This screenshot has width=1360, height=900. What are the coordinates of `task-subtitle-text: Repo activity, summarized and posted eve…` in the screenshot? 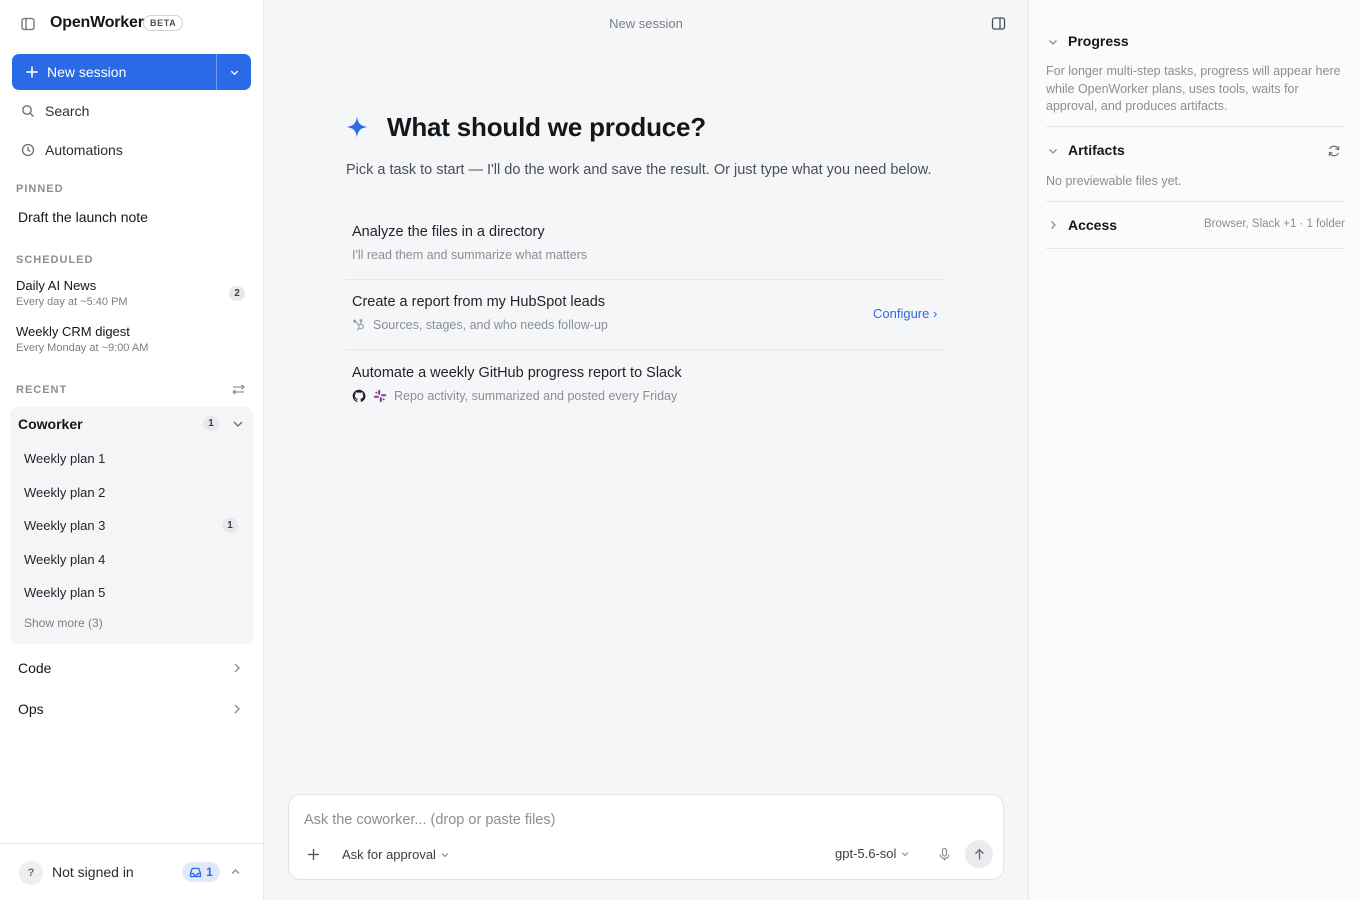 It's located at (536, 396).